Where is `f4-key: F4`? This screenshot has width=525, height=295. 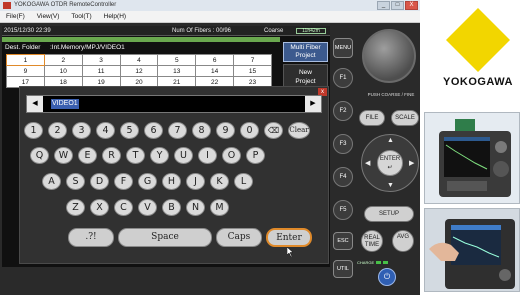 f4-key: F4 is located at coordinates (343, 177).